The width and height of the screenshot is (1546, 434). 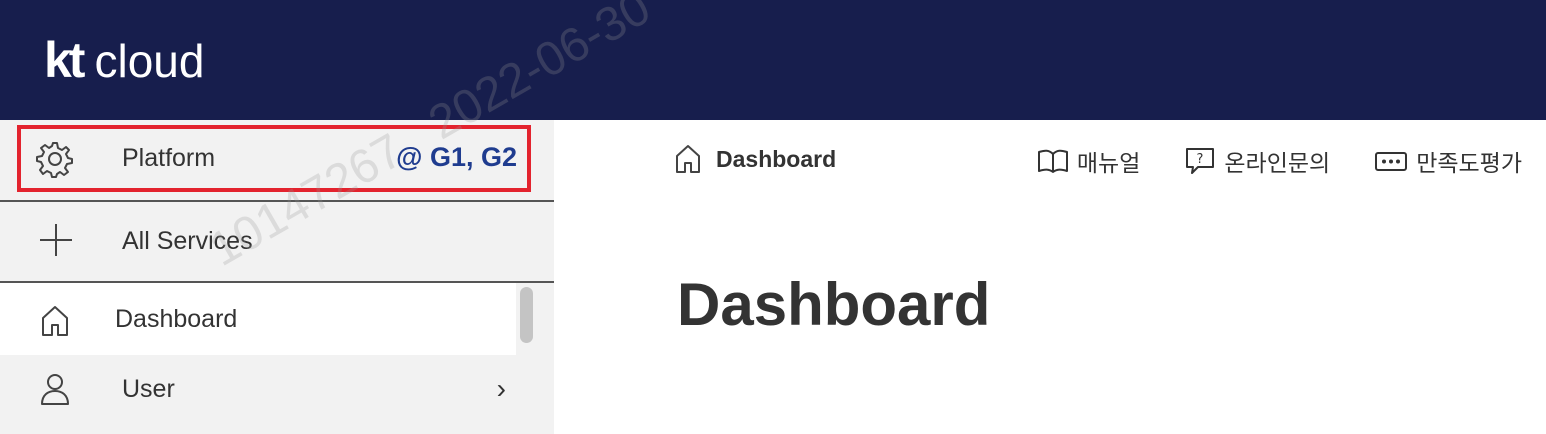 I want to click on manual-link: 매뉴얼, so click(x=1088, y=161).